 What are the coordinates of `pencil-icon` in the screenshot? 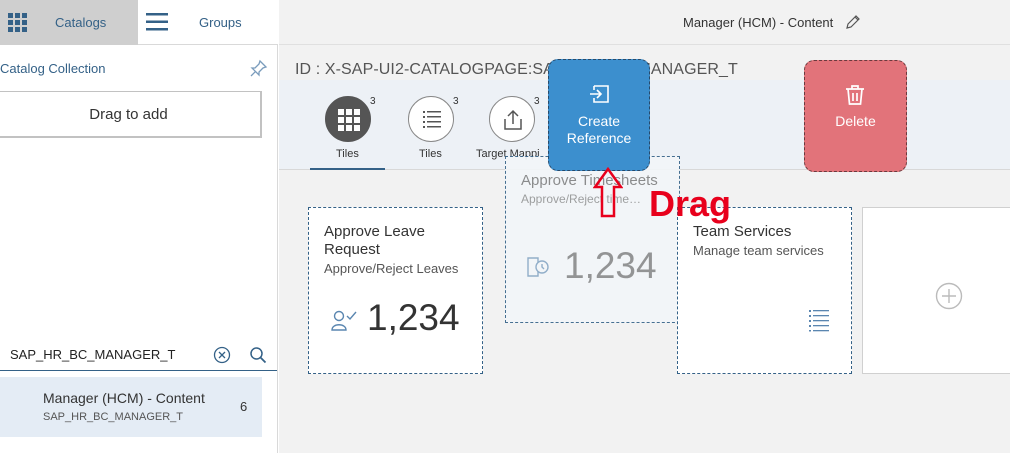 It's located at (853, 22).